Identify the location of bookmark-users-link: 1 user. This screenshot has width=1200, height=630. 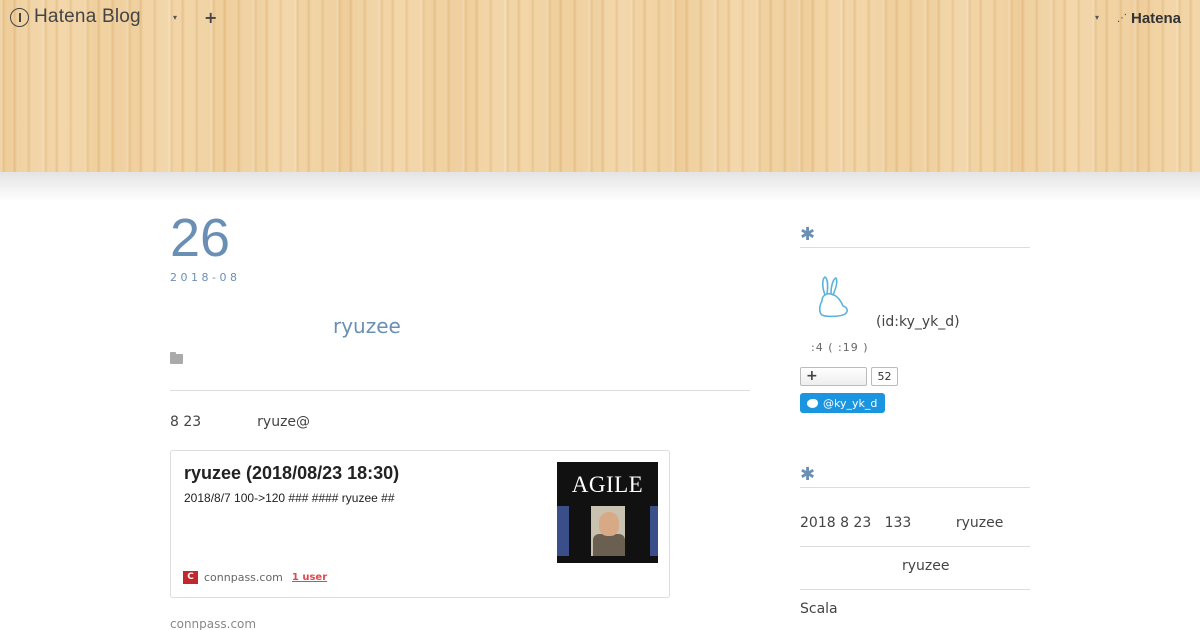
(309, 577).